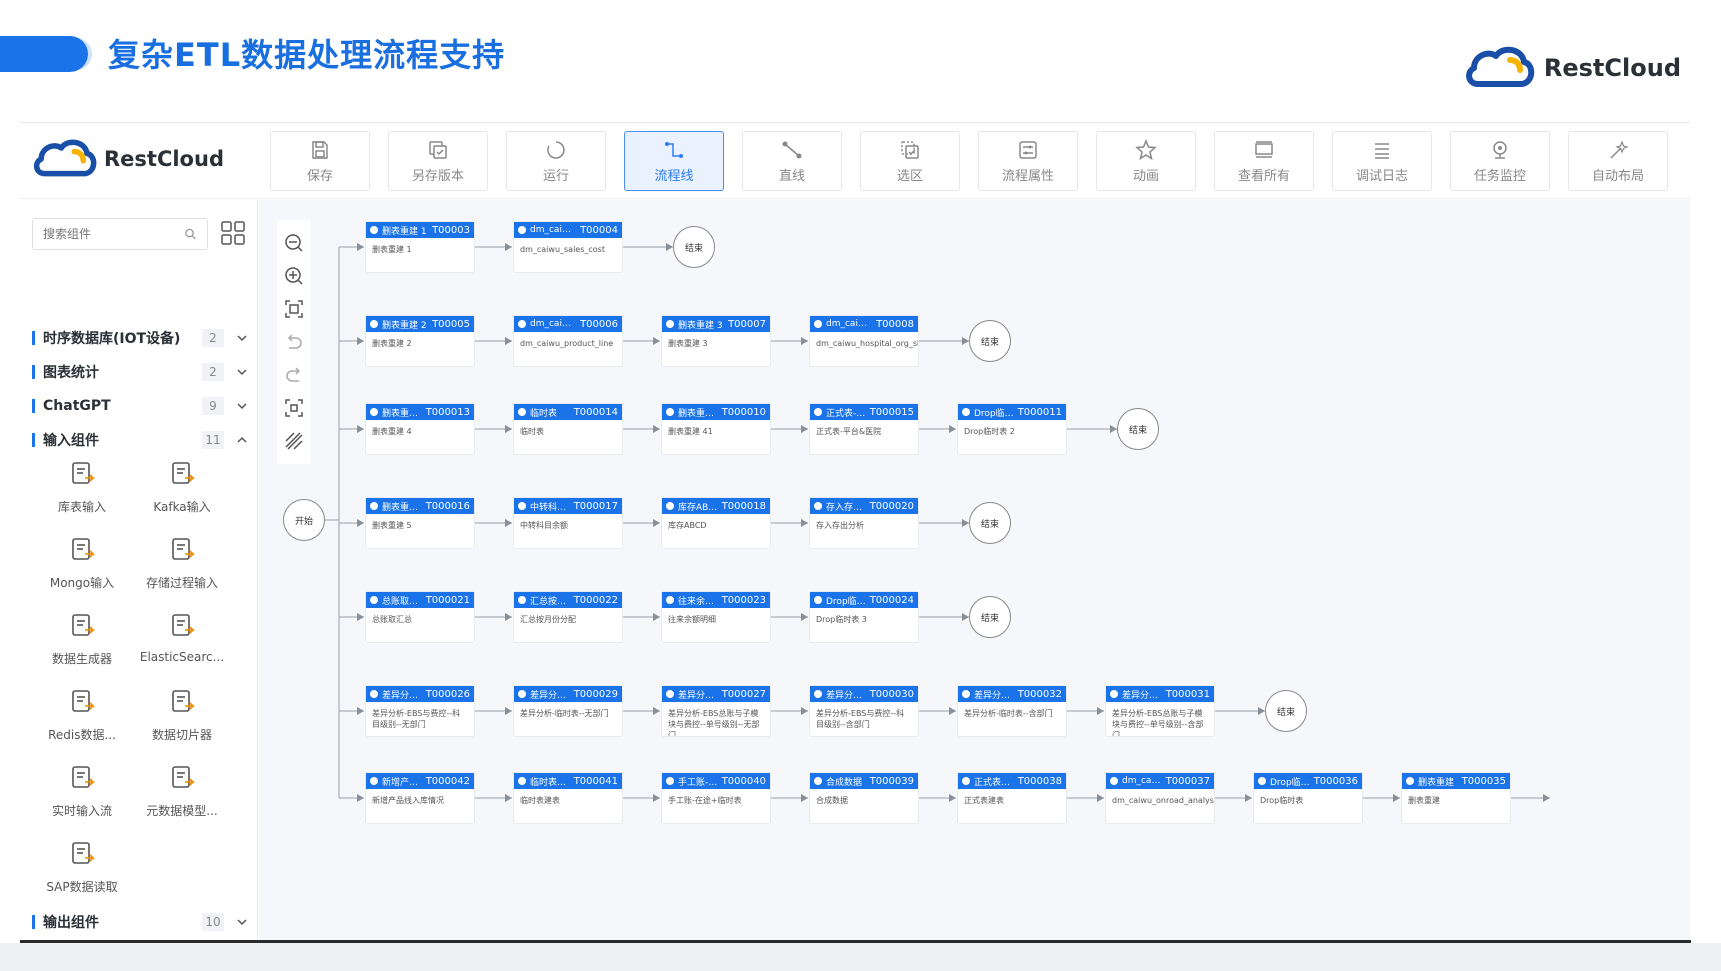  What do you see at coordinates (568, 429) in the screenshot?
I see `flow-node: 临时表 T000014 临时表` at bounding box center [568, 429].